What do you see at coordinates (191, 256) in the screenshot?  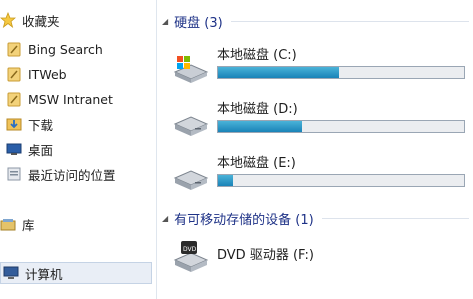 I see `dvd-drive-icon: DVD` at bounding box center [191, 256].